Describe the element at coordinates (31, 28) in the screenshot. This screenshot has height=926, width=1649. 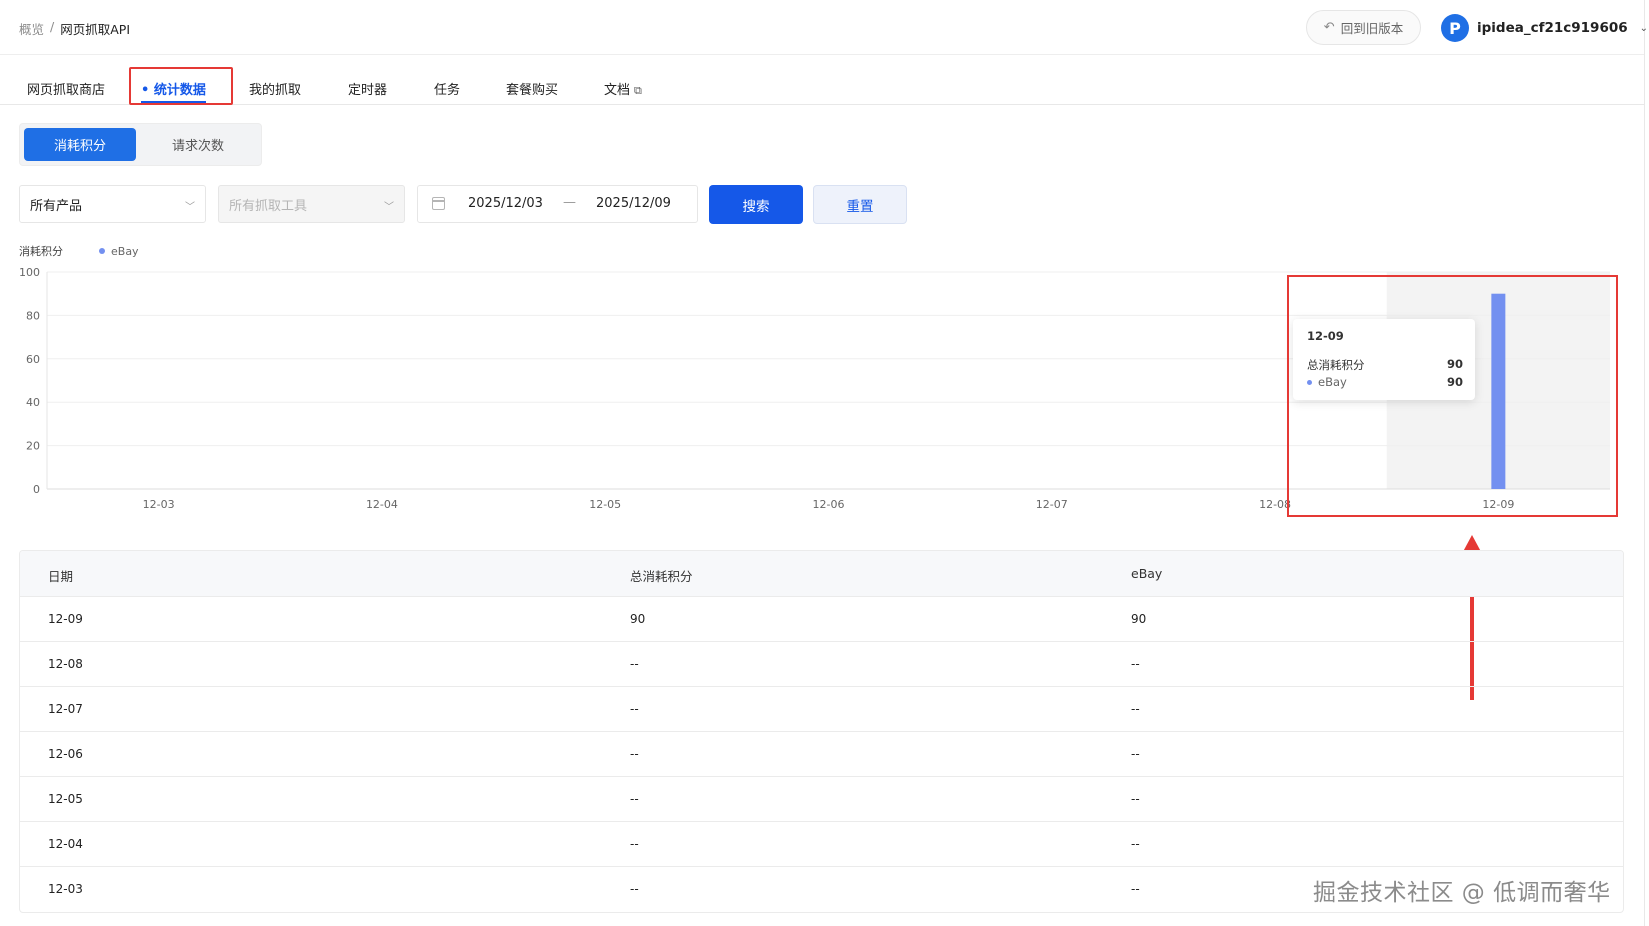
I see `breadcrumb-overview-link: 概览` at that location.